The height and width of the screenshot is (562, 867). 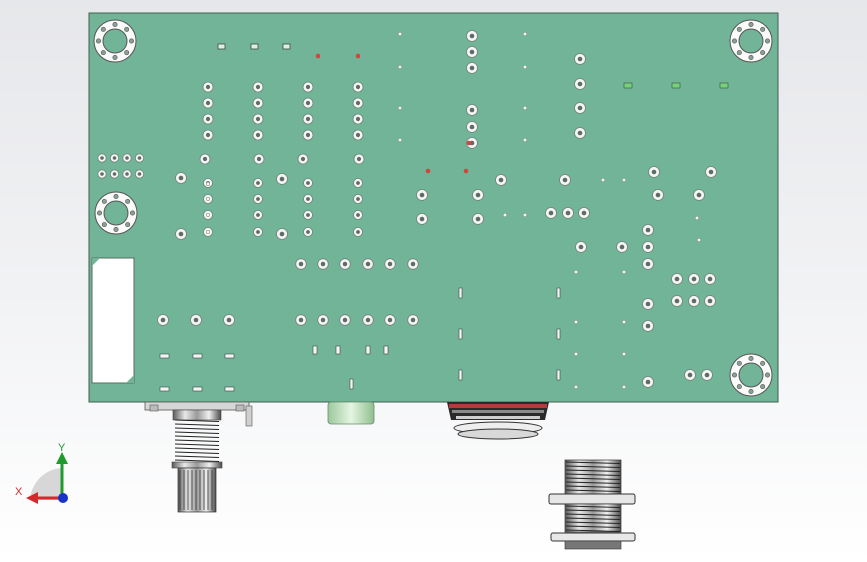 I want to click on orientation-triad, so click(x=47, y=478).